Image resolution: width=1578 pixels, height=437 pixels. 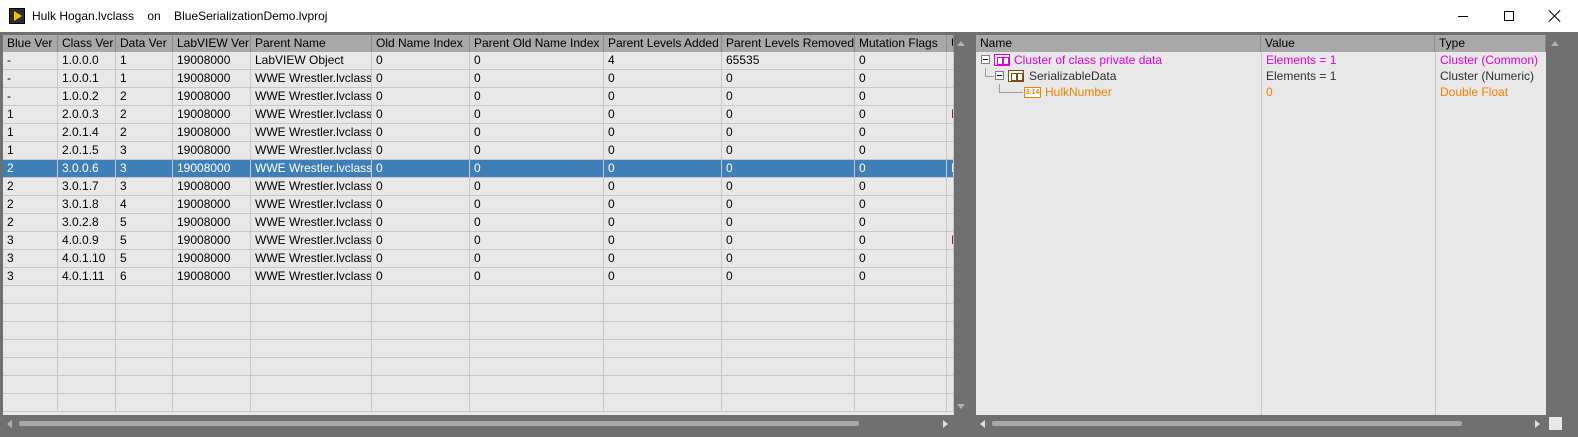 I want to click on cell-class-ver: 2.0.1.5, so click(x=87, y=151).